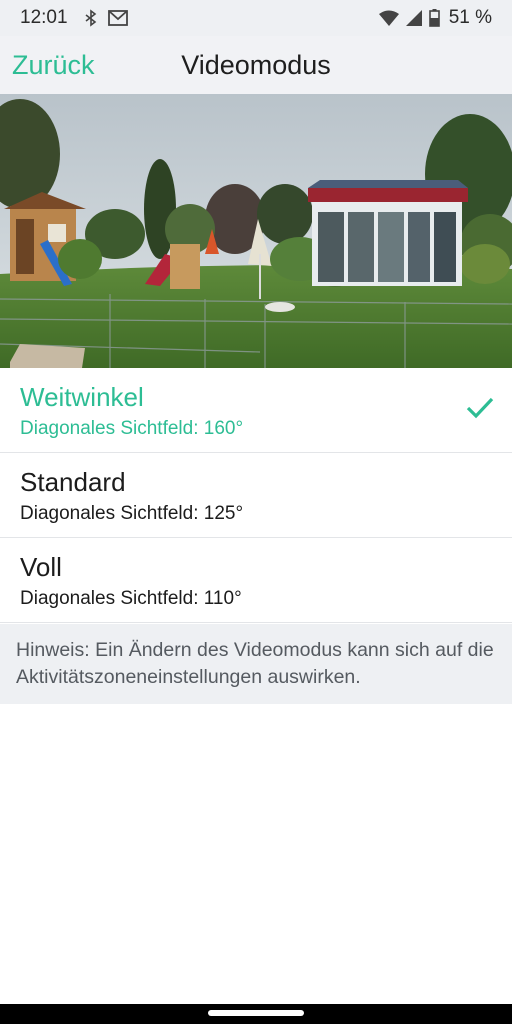  Describe the element at coordinates (41, 567) in the screenshot. I see `option-title: Voll` at that location.